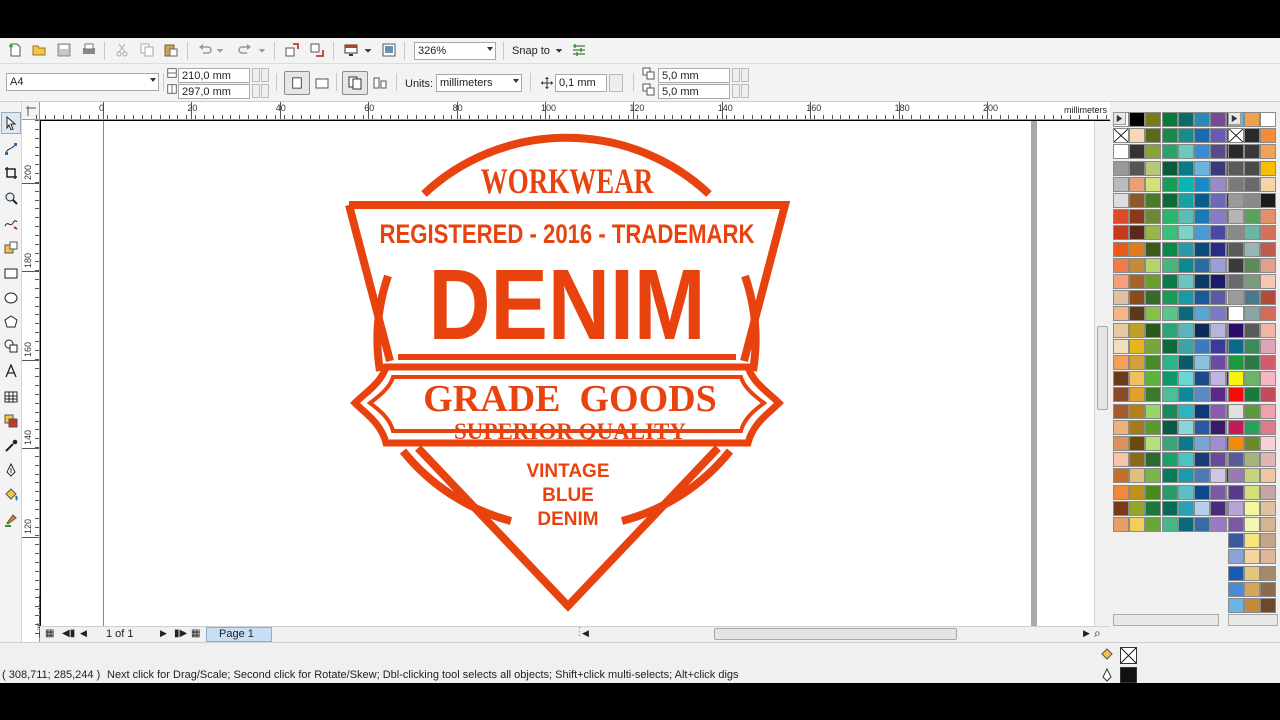  What do you see at coordinates (11, 273) in the screenshot?
I see `rectangle-tool-icon` at bounding box center [11, 273].